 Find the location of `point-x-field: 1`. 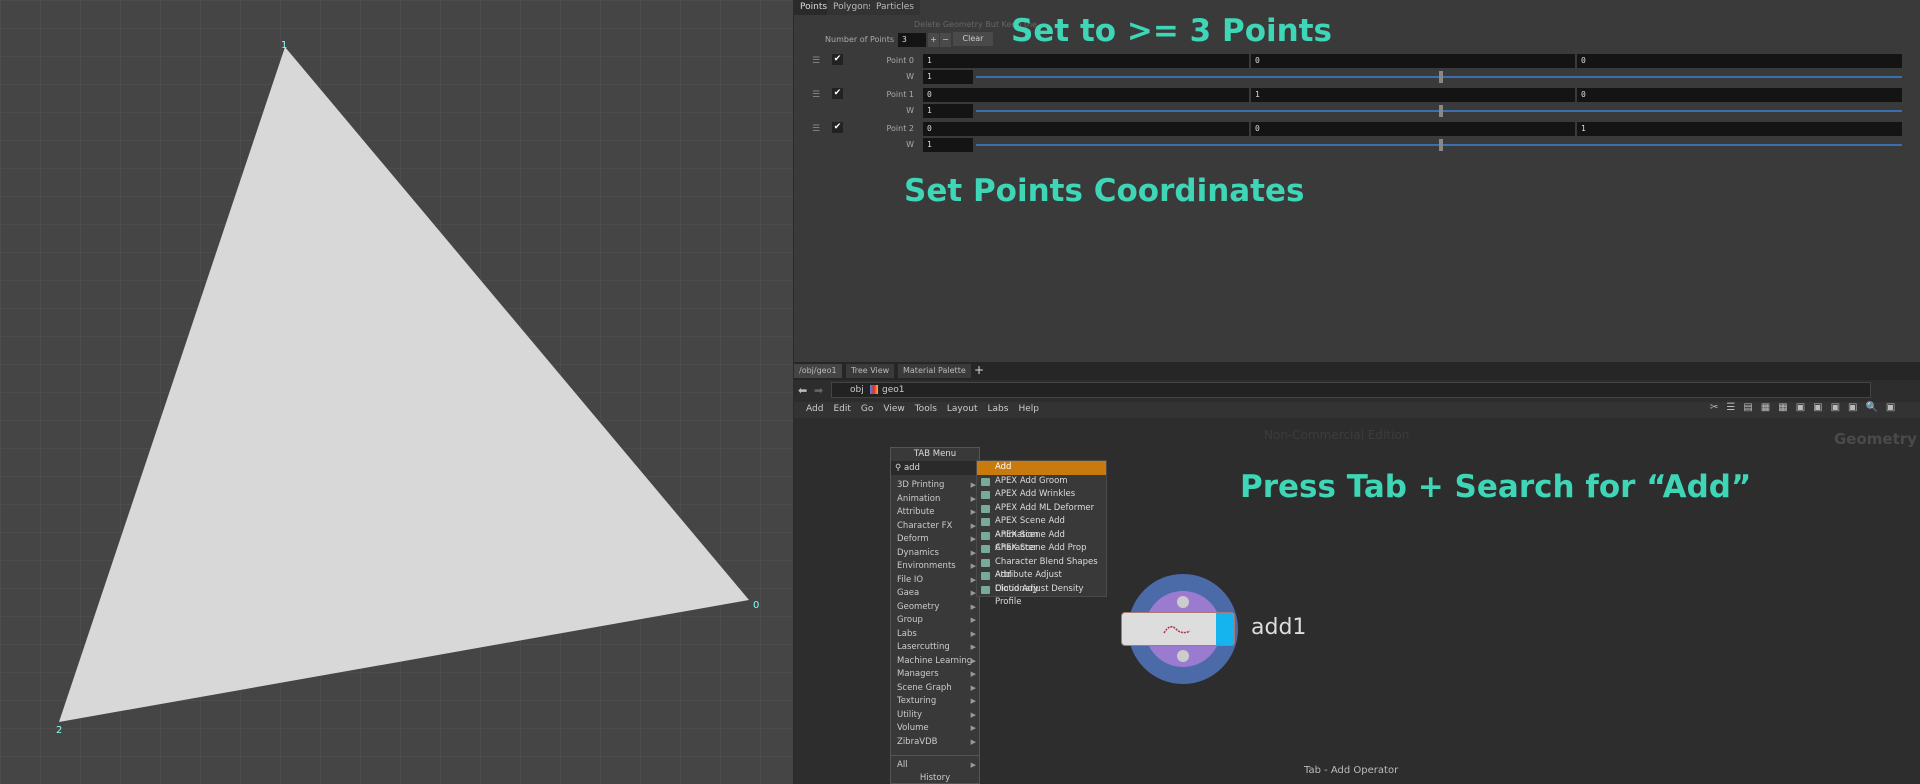

point-x-field: 1 is located at coordinates (1086, 61).